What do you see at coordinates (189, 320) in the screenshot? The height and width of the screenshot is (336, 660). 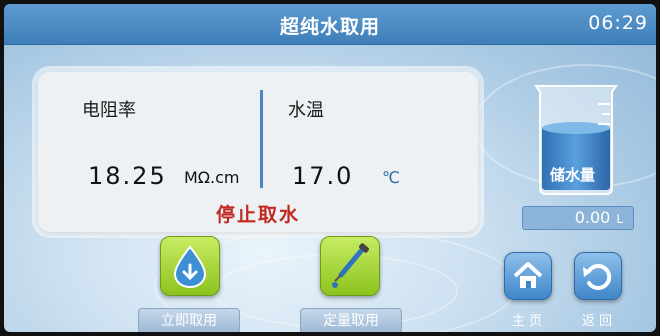 I see `dispense-now-label: 立即取用` at bounding box center [189, 320].